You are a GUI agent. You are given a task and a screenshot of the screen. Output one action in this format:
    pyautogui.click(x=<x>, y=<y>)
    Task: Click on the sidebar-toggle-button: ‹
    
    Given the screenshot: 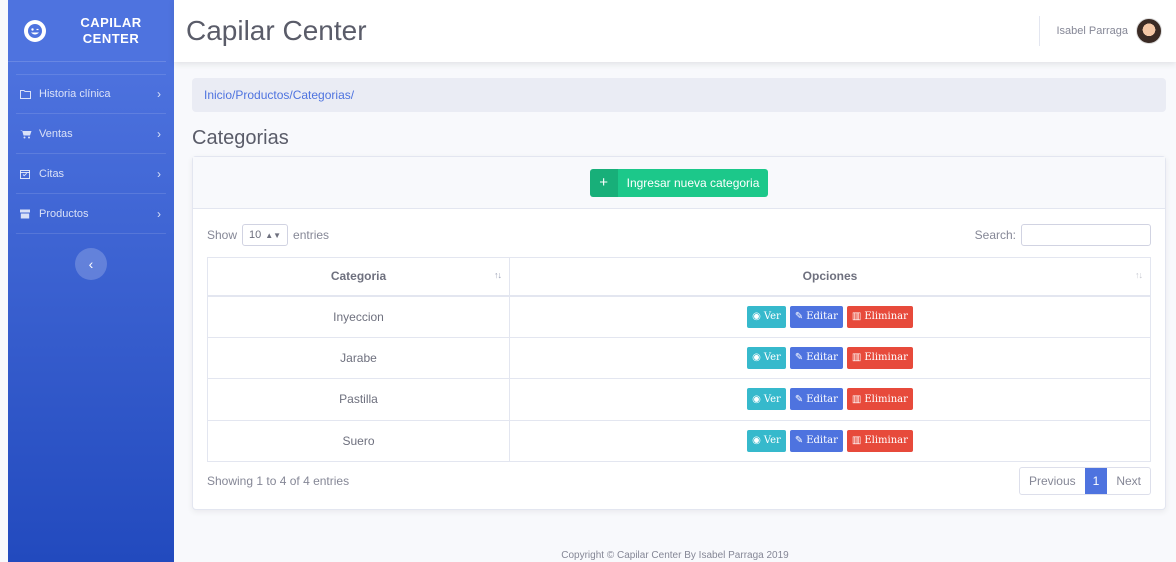 What is the action you would take?
    pyautogui.click(x=91, y=264)
    